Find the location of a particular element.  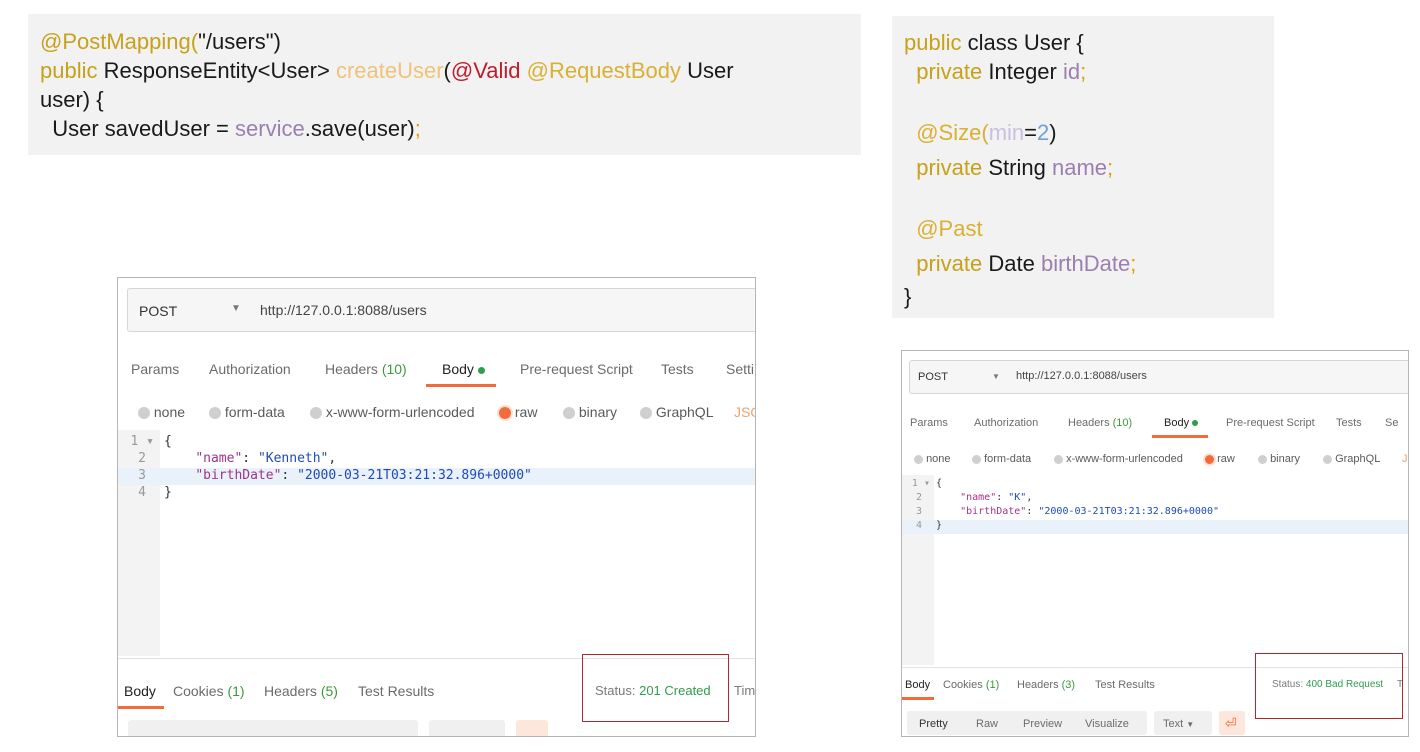

code-line-8: private Date birthDate; is located at coordinates (1020, 263).